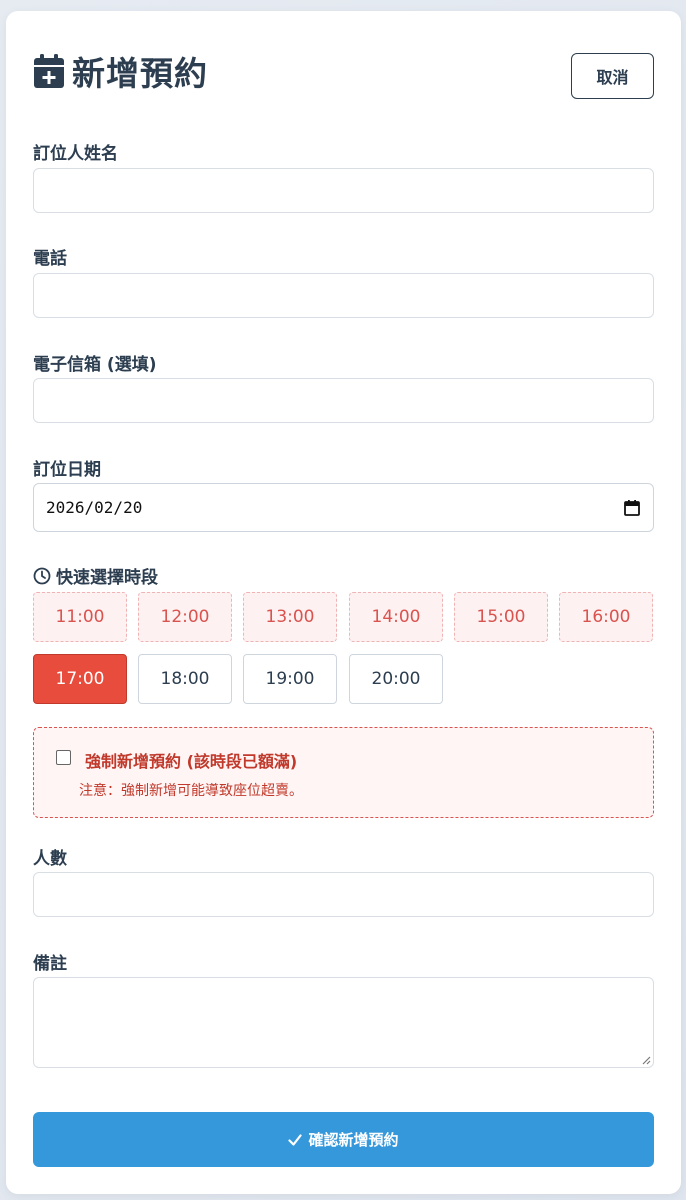  I want to click on date-input: 2026/02/20, so click(343, 507).